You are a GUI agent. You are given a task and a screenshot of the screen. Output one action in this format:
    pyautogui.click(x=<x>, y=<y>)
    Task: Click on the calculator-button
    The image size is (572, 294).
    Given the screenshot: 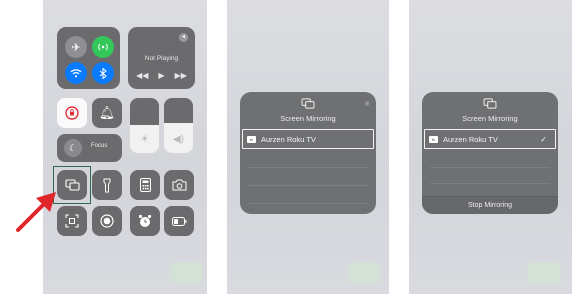 What is the action you would take?
    pyautogui.click(x=145, y=185)
    